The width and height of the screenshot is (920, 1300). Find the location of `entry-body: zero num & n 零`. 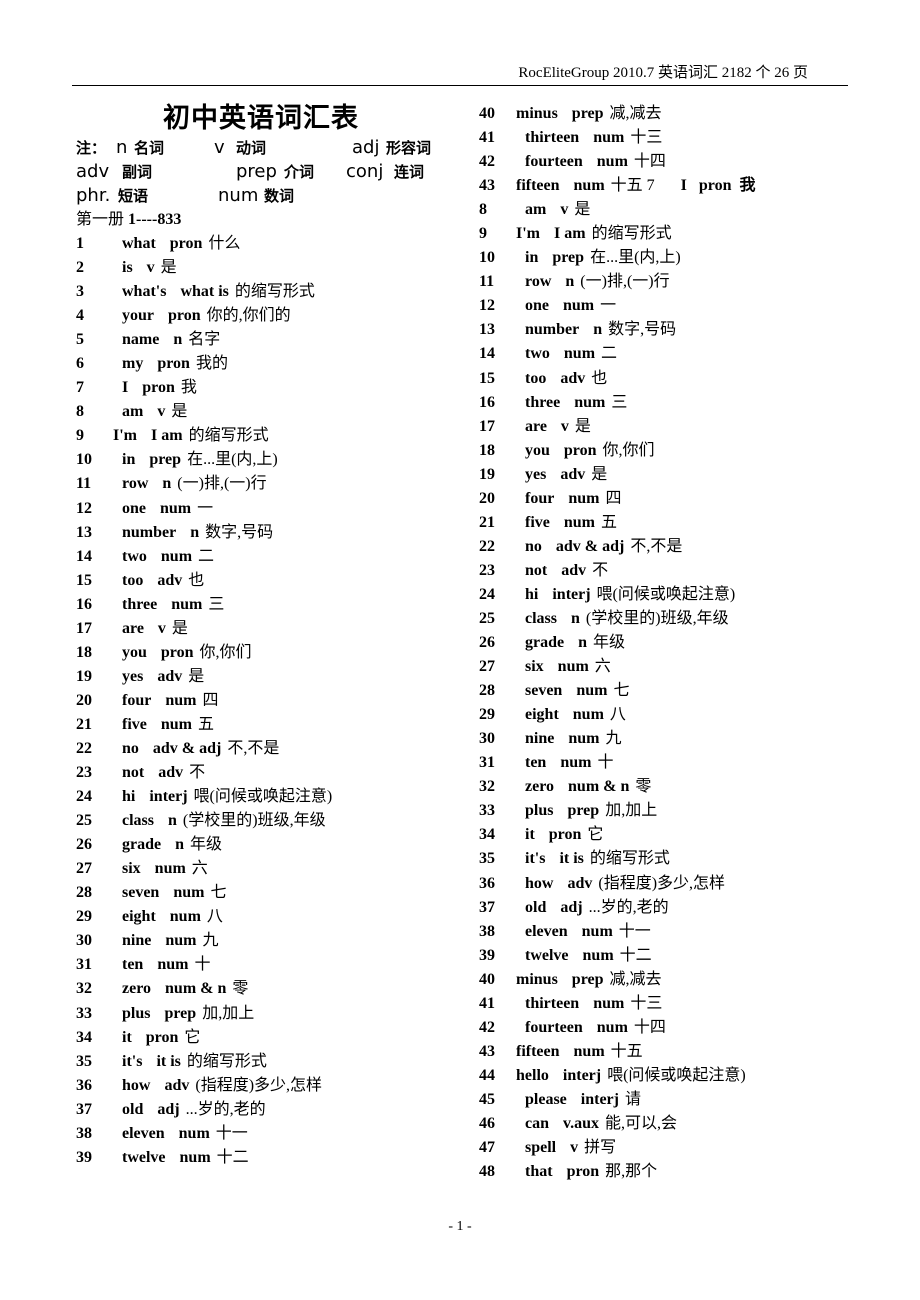

entry-body: zero num & n 零 is located at coordinates (185, 989).